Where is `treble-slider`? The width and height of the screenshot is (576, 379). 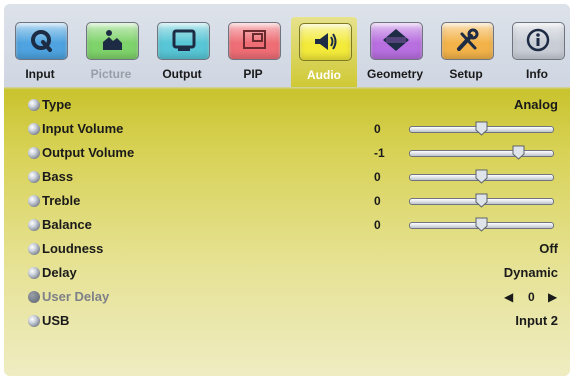 treble-slider is located at coordinates (481, 200).